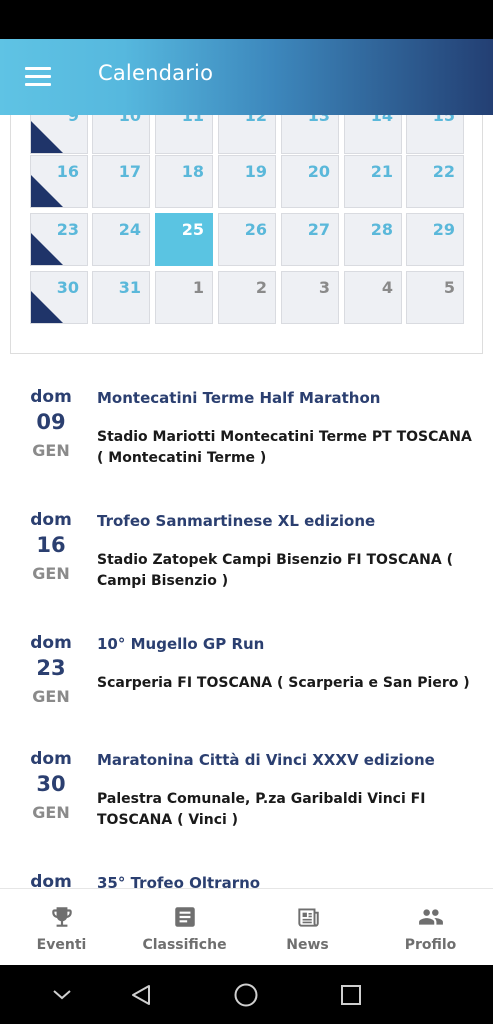 This screenshot has height=1024, width=493. Describe the element at coordinates (318, 171) in the screenshot. I see `calendar-day-number: 20` at that location.